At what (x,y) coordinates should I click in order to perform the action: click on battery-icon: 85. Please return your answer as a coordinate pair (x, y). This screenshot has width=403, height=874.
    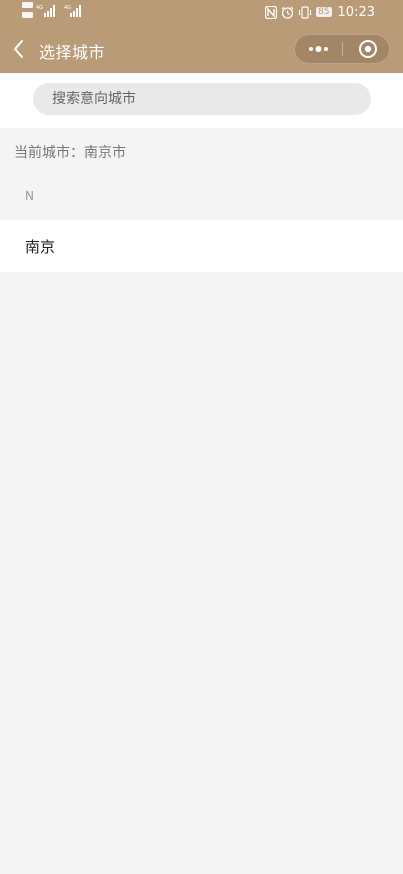
    Looking at the image, I should click on (324, 12).